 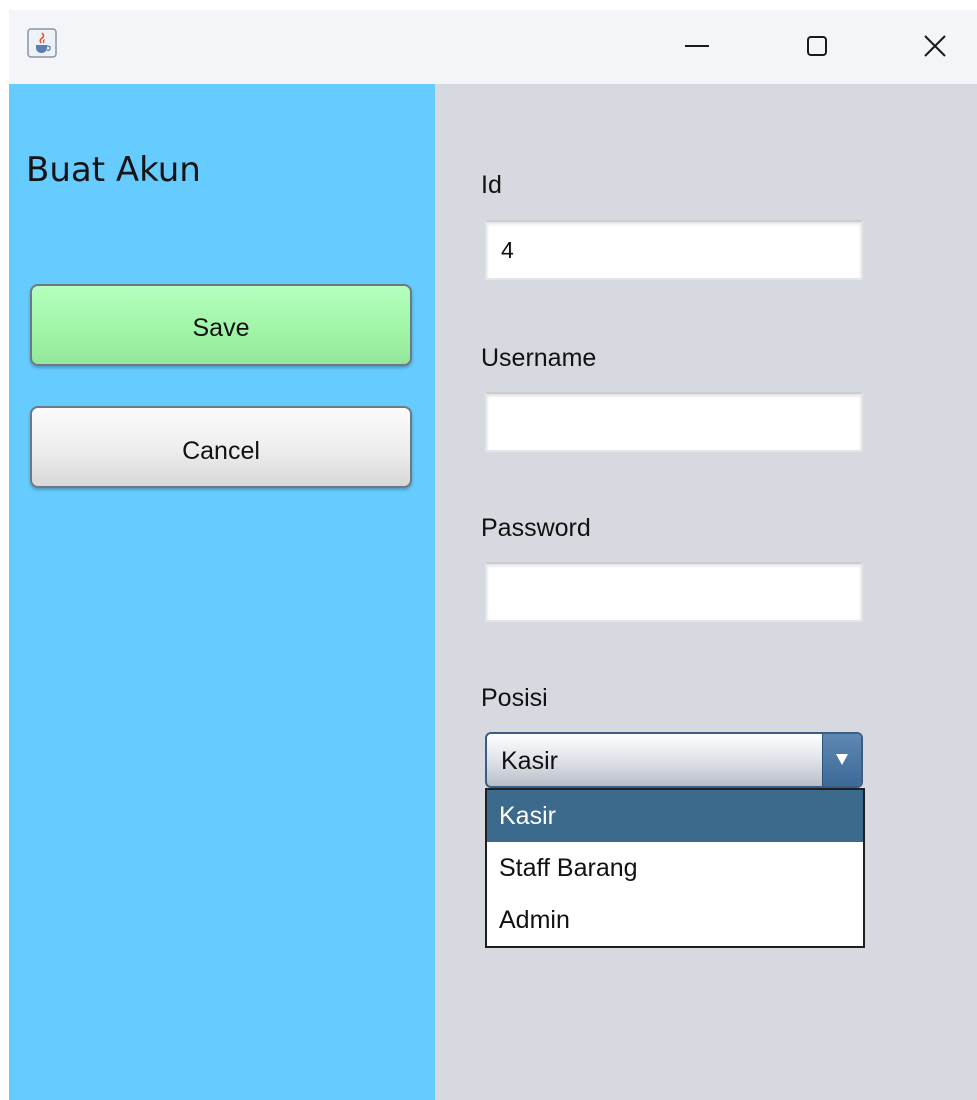 I want to click on dropdown-arrow-button, so click(x=841, y=760).